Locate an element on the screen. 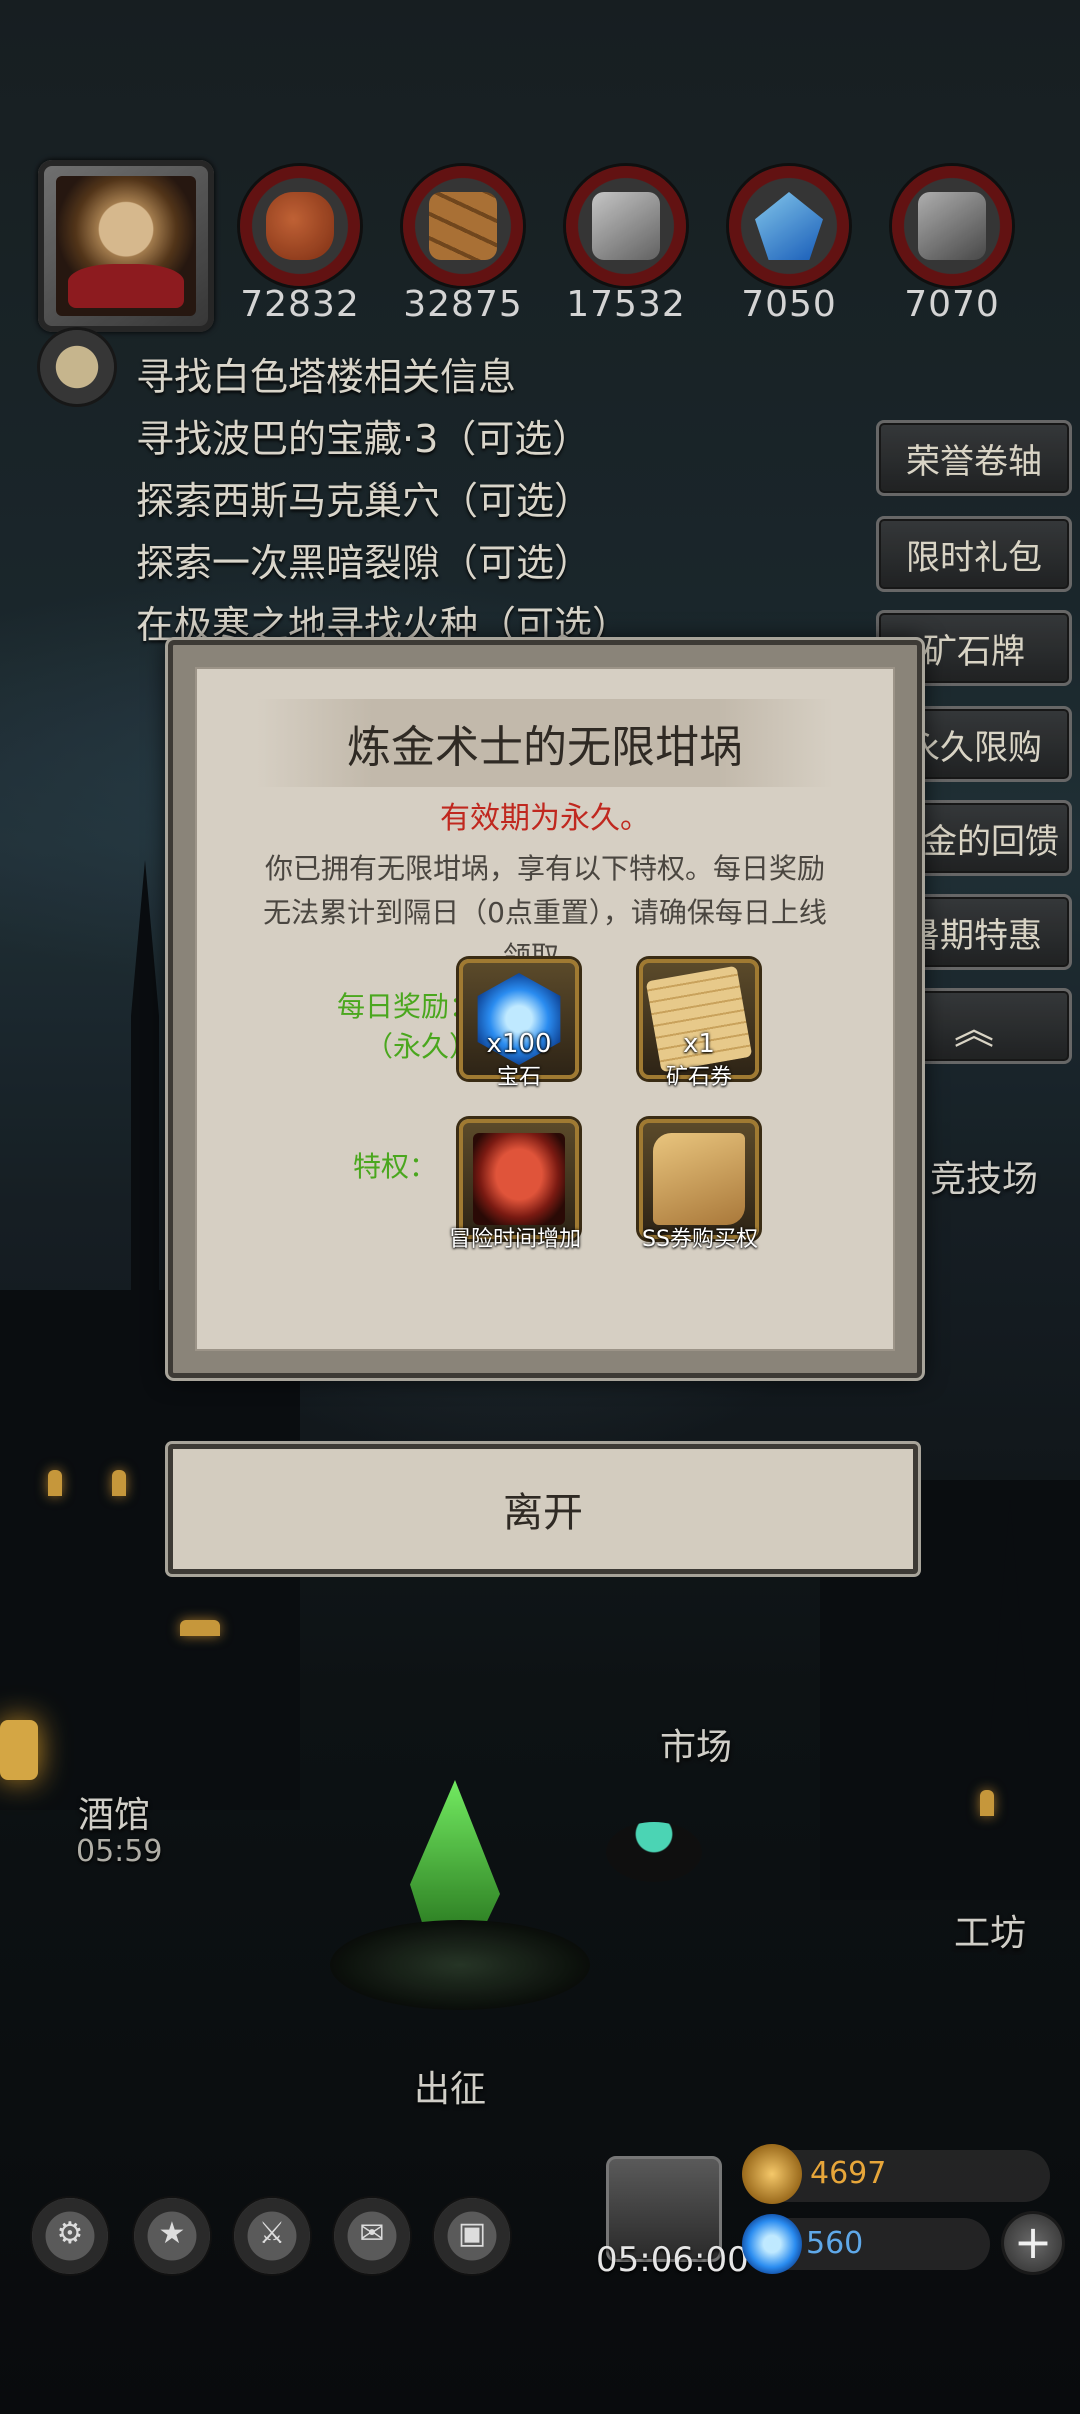  mail-icon: ✉ is located at coordinates (372, 2236).